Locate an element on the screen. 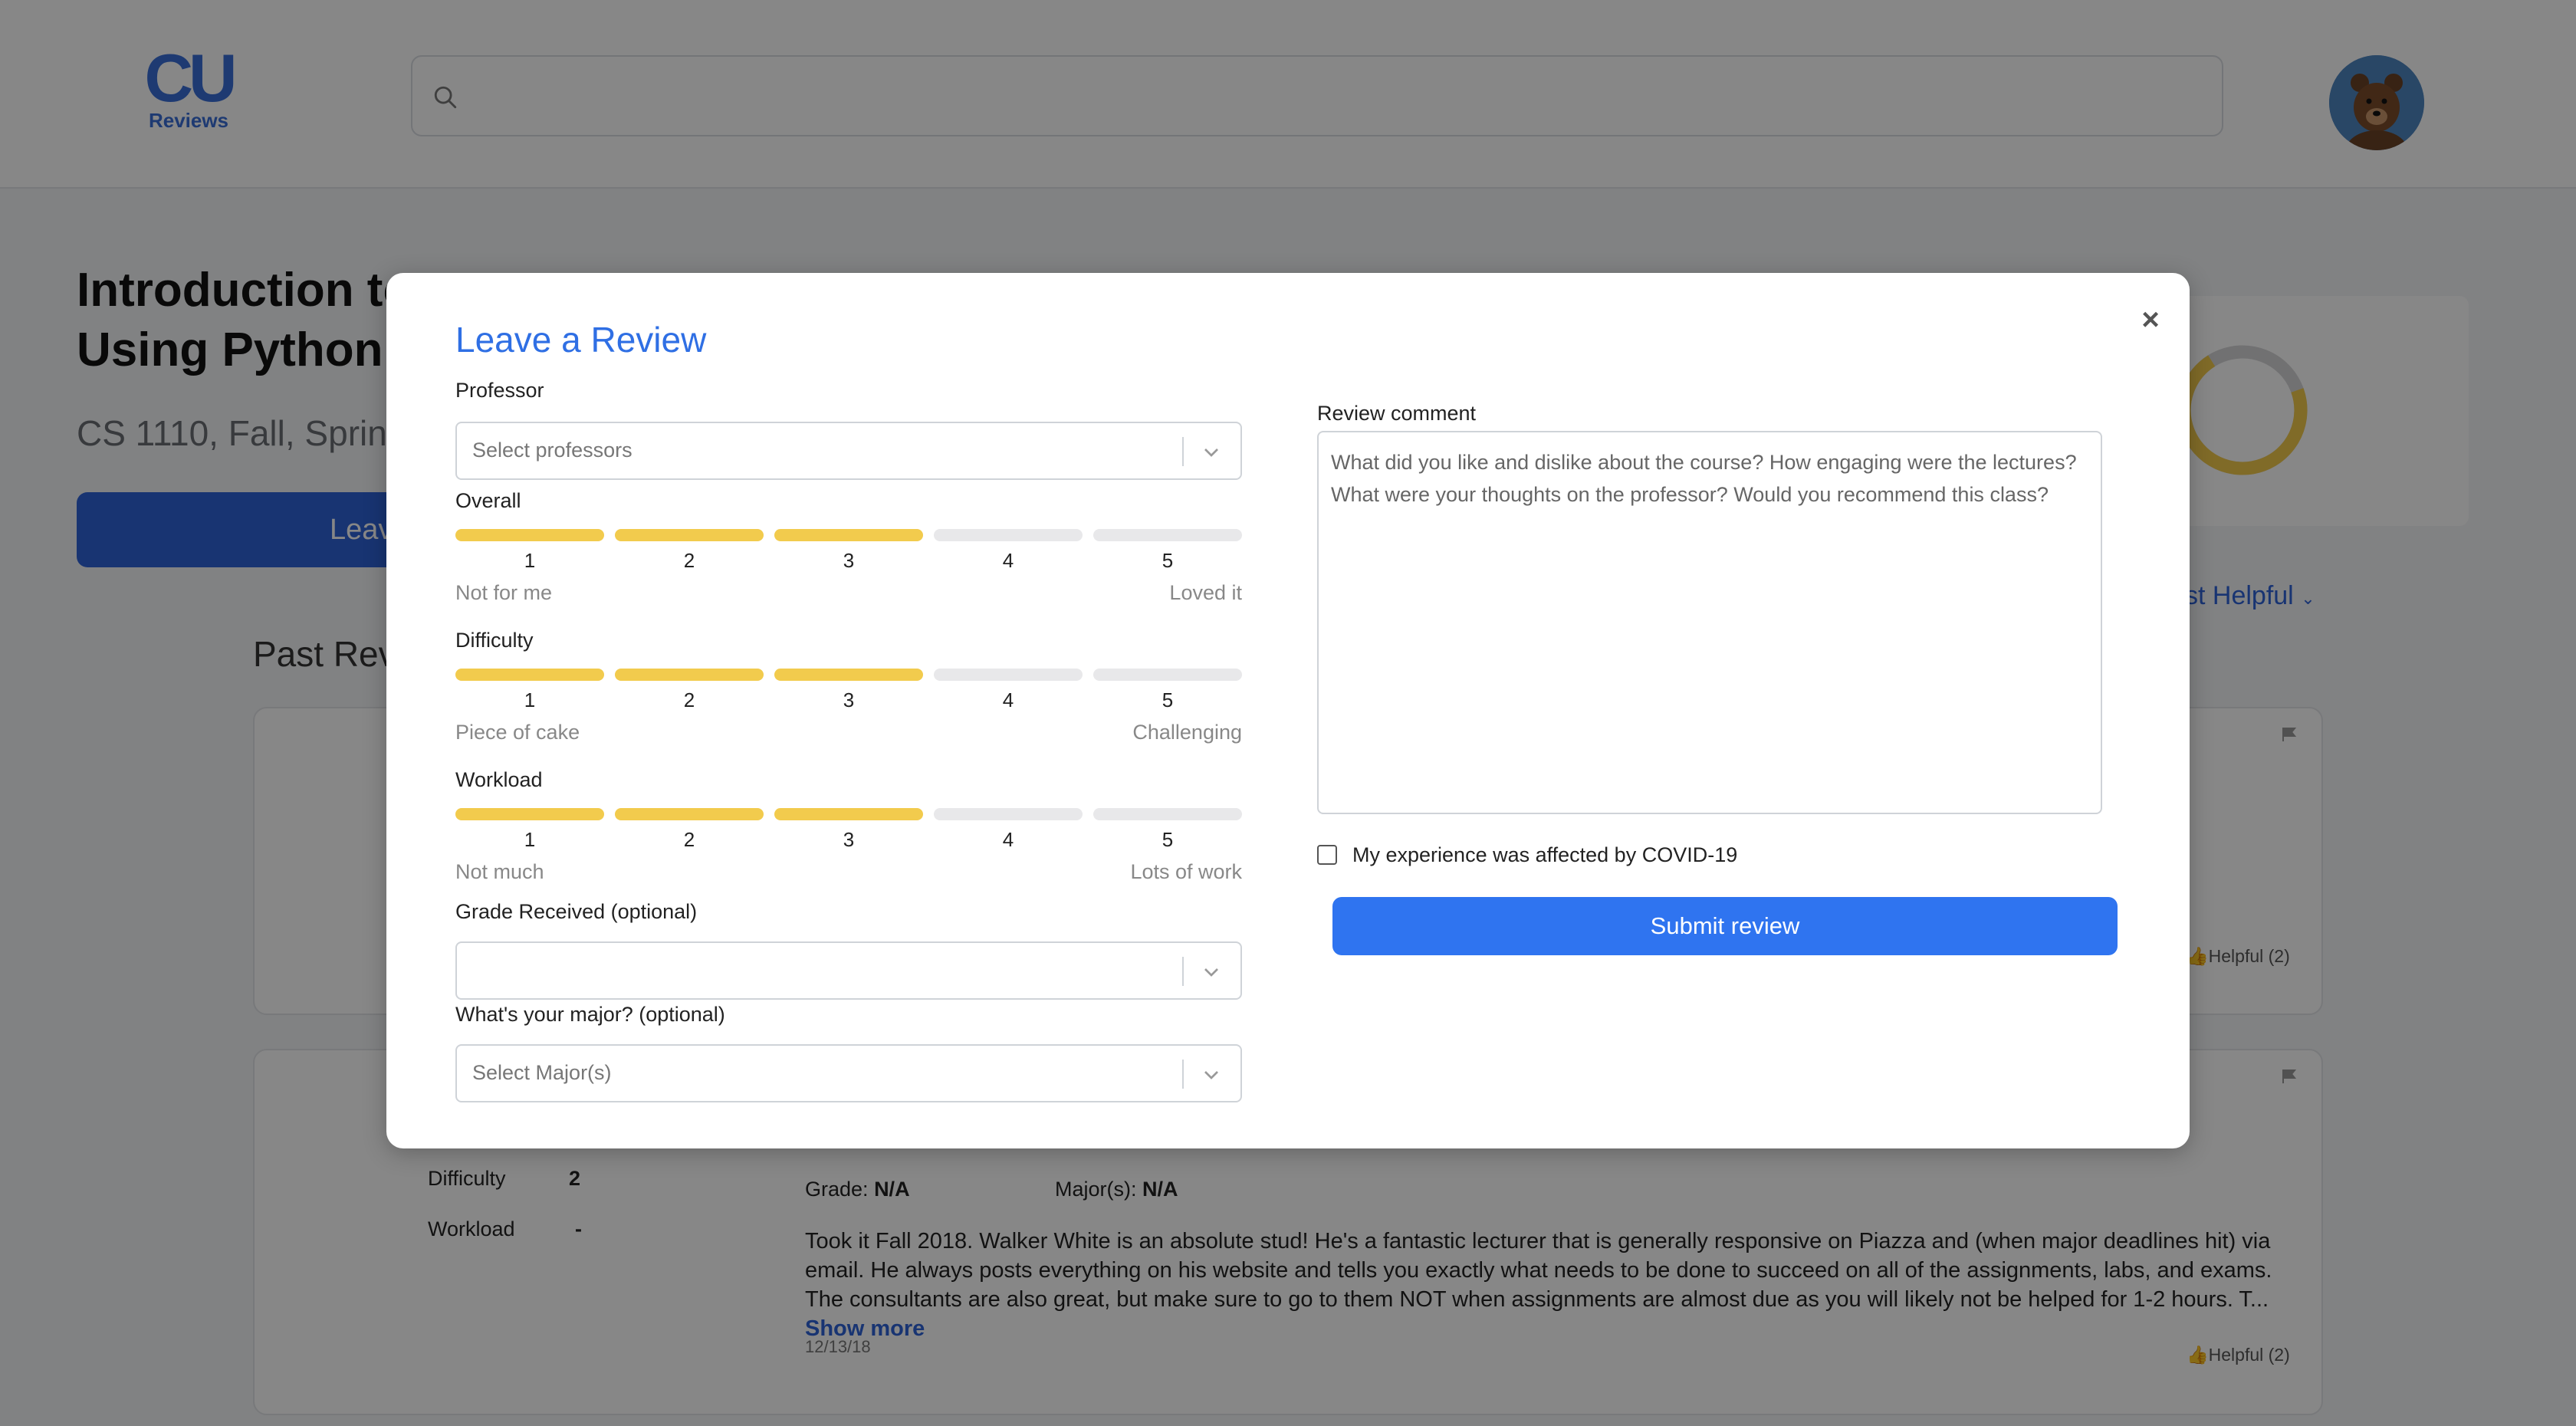 This screenshot has height=1426, width=2576. workload-label: Workload is located at coordinates (499, 780).